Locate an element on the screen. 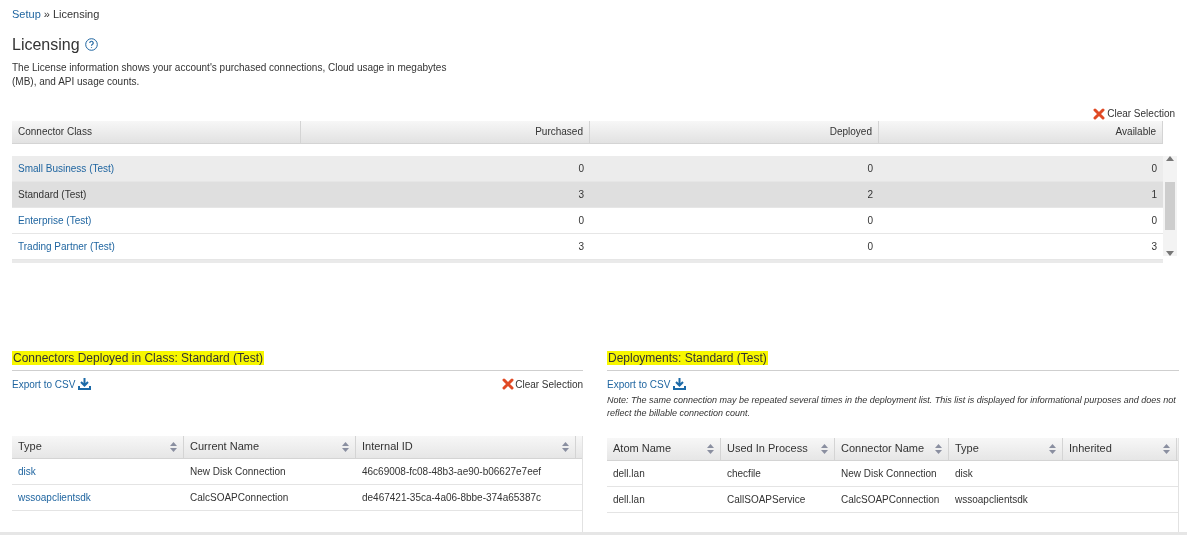  table-cell-text: 2 is located at coordinates (870, 194).